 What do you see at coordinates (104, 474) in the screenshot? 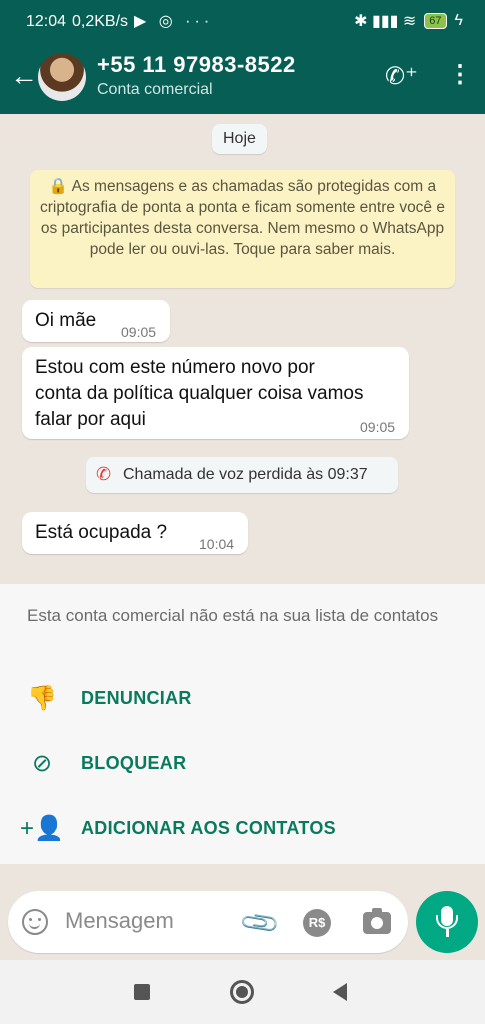
I see `missed-call-icon: ✆` at bounding box center [104, 474].